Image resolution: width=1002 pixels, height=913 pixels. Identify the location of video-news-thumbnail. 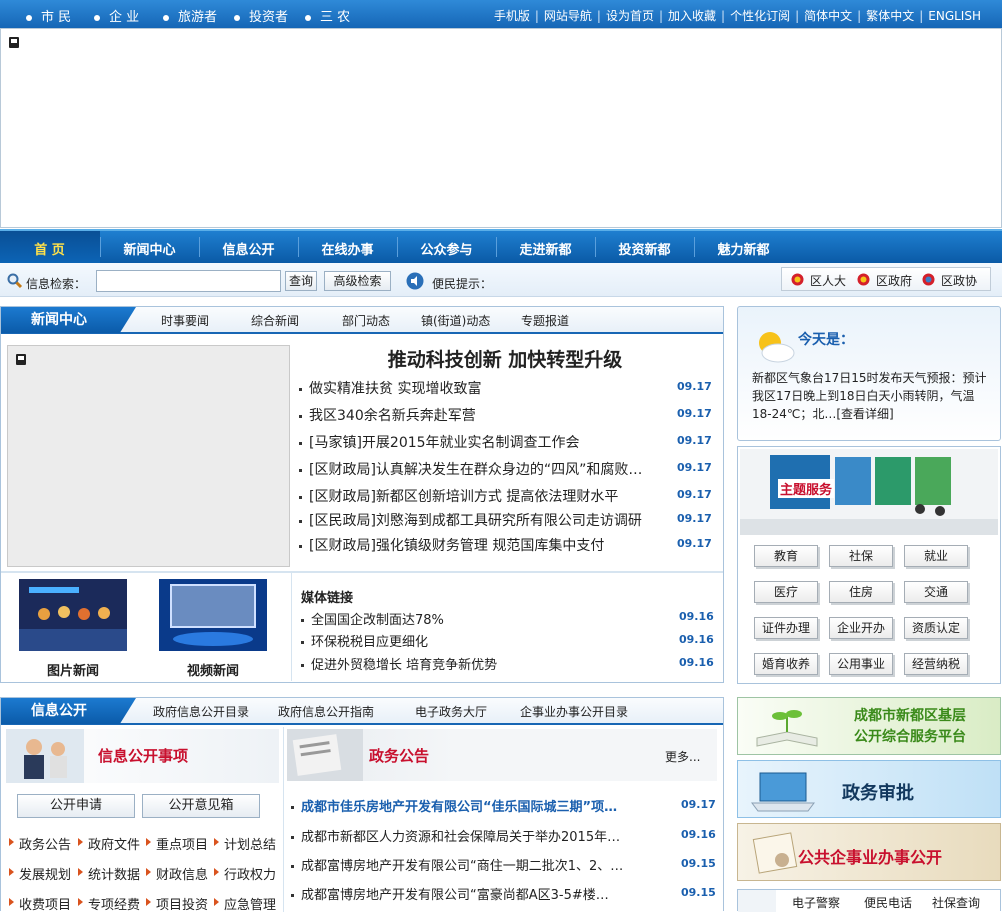
(213, 615).